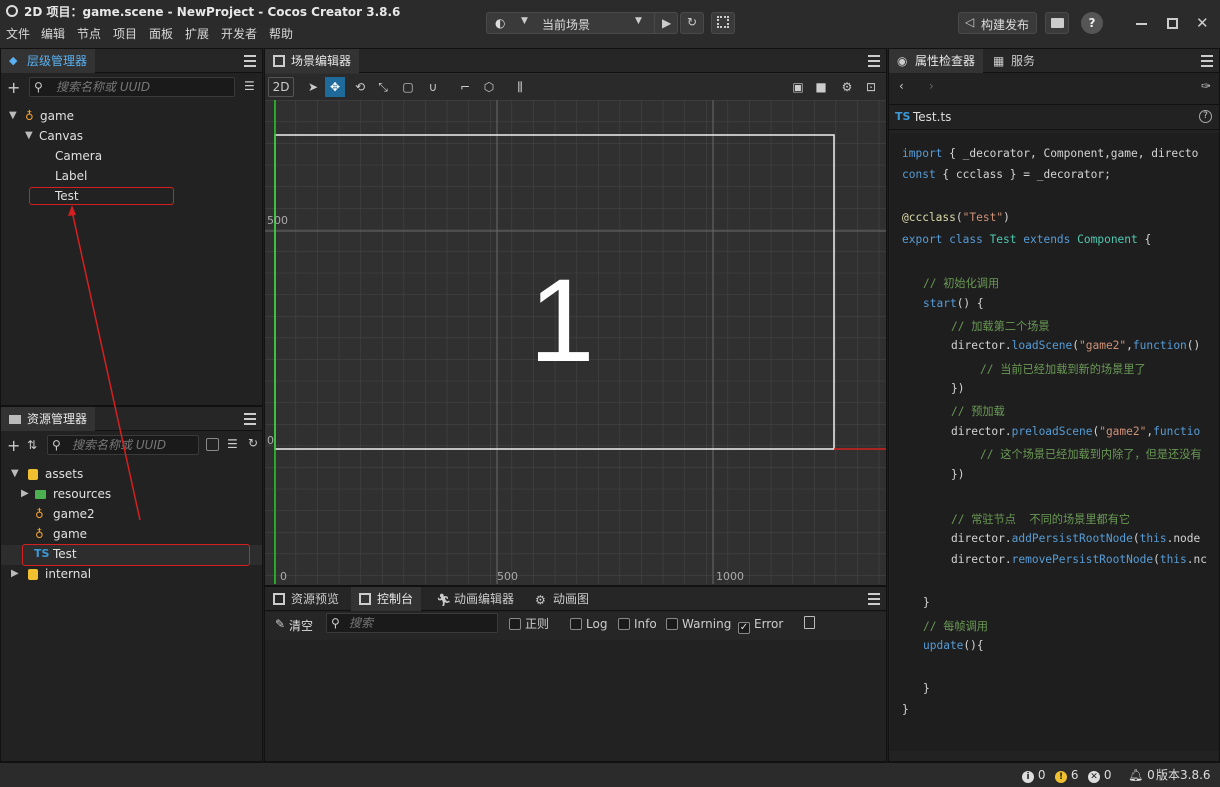 Image resolution: width=1220 pixels, height=787 pixels. I want to click on tab-animation-editor: 🏃︎ 动画编辑器, so click(475, 599).